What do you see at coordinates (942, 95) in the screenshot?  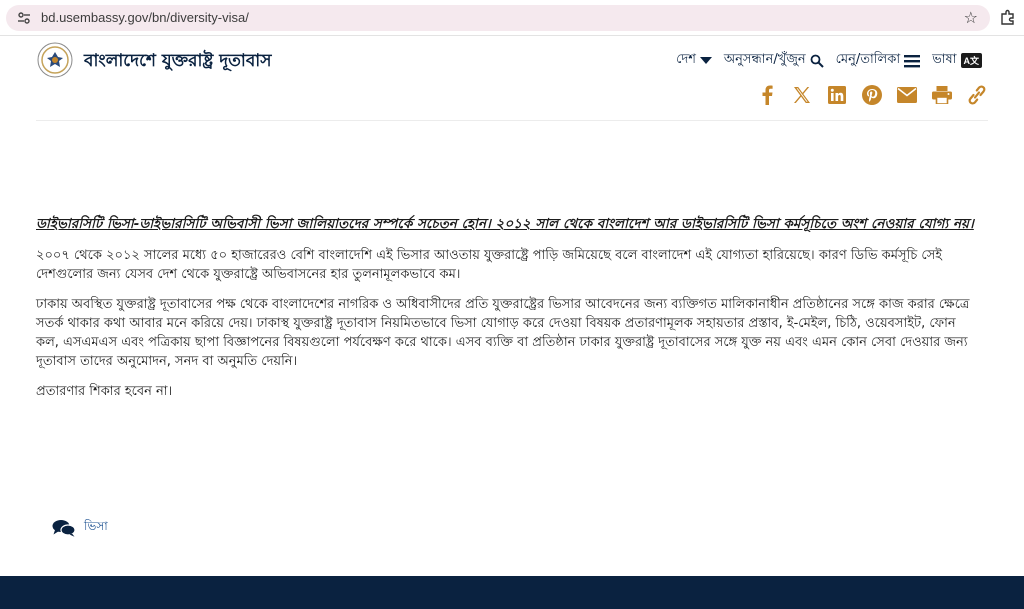 I see `print-icon` at bounding box center [942, 95].